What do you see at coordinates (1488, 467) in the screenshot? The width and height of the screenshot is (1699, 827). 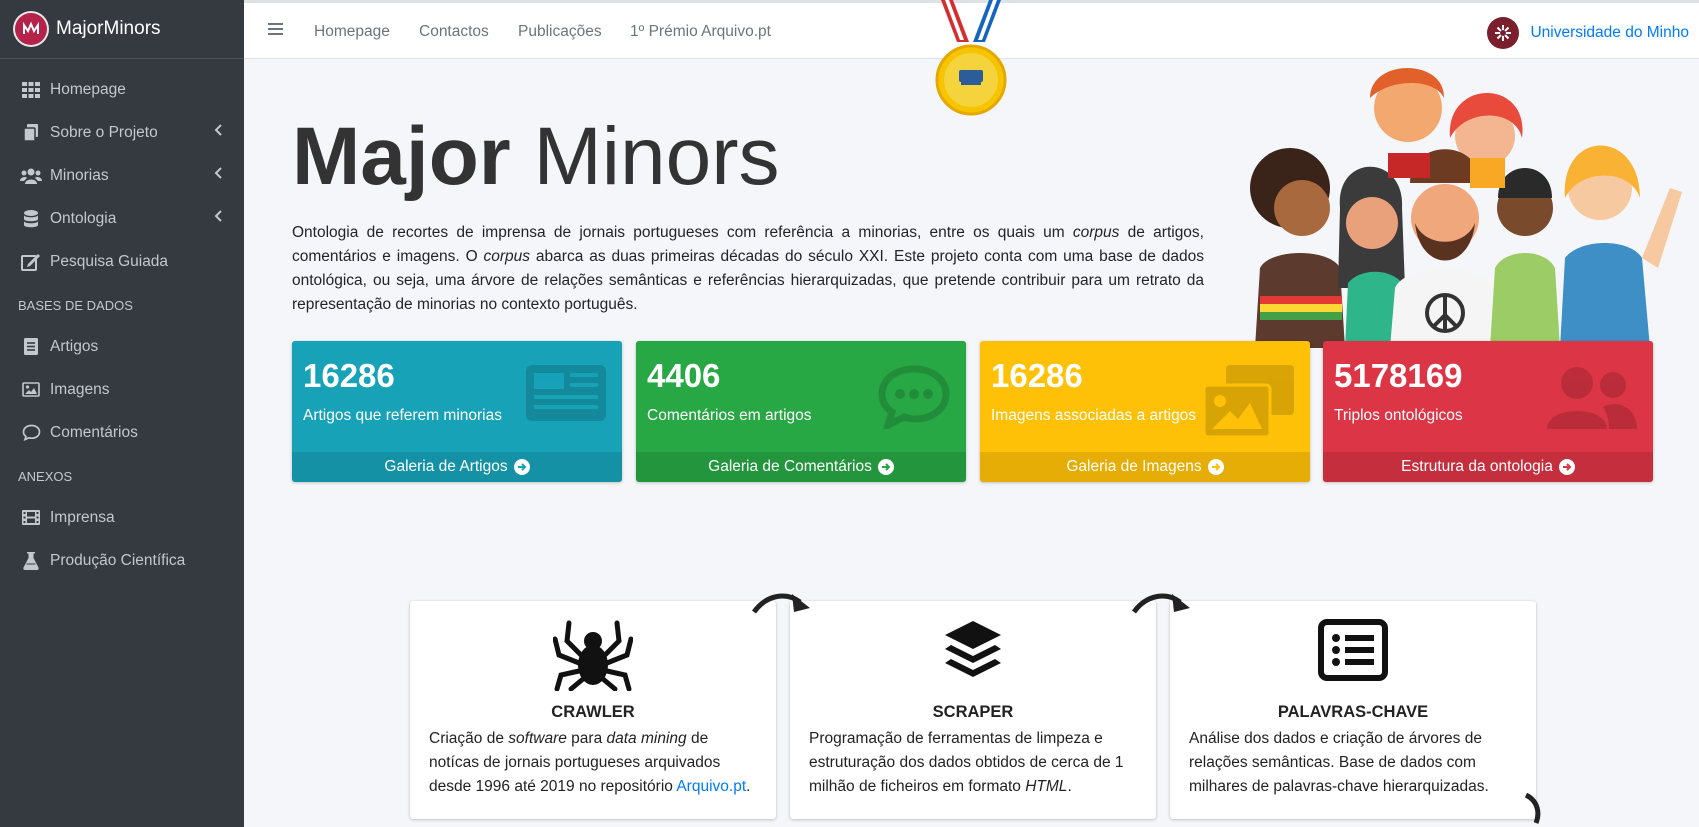 I see `ontology-structure-link: Estrutura da ontologia` at bounding box center [1488, 467].